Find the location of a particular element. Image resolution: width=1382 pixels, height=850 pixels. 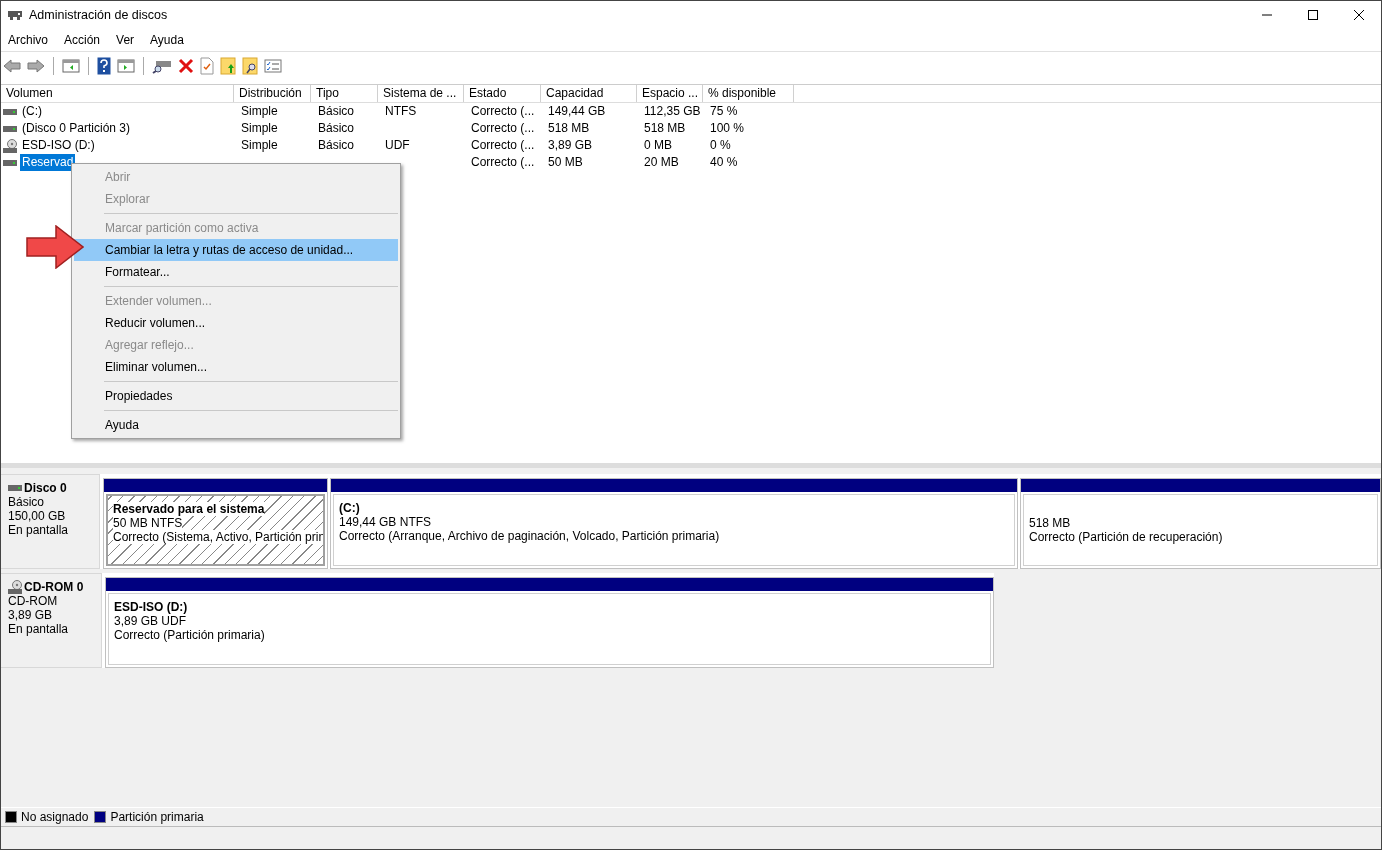

maximize-icon is located at coordinates (1313, 15).